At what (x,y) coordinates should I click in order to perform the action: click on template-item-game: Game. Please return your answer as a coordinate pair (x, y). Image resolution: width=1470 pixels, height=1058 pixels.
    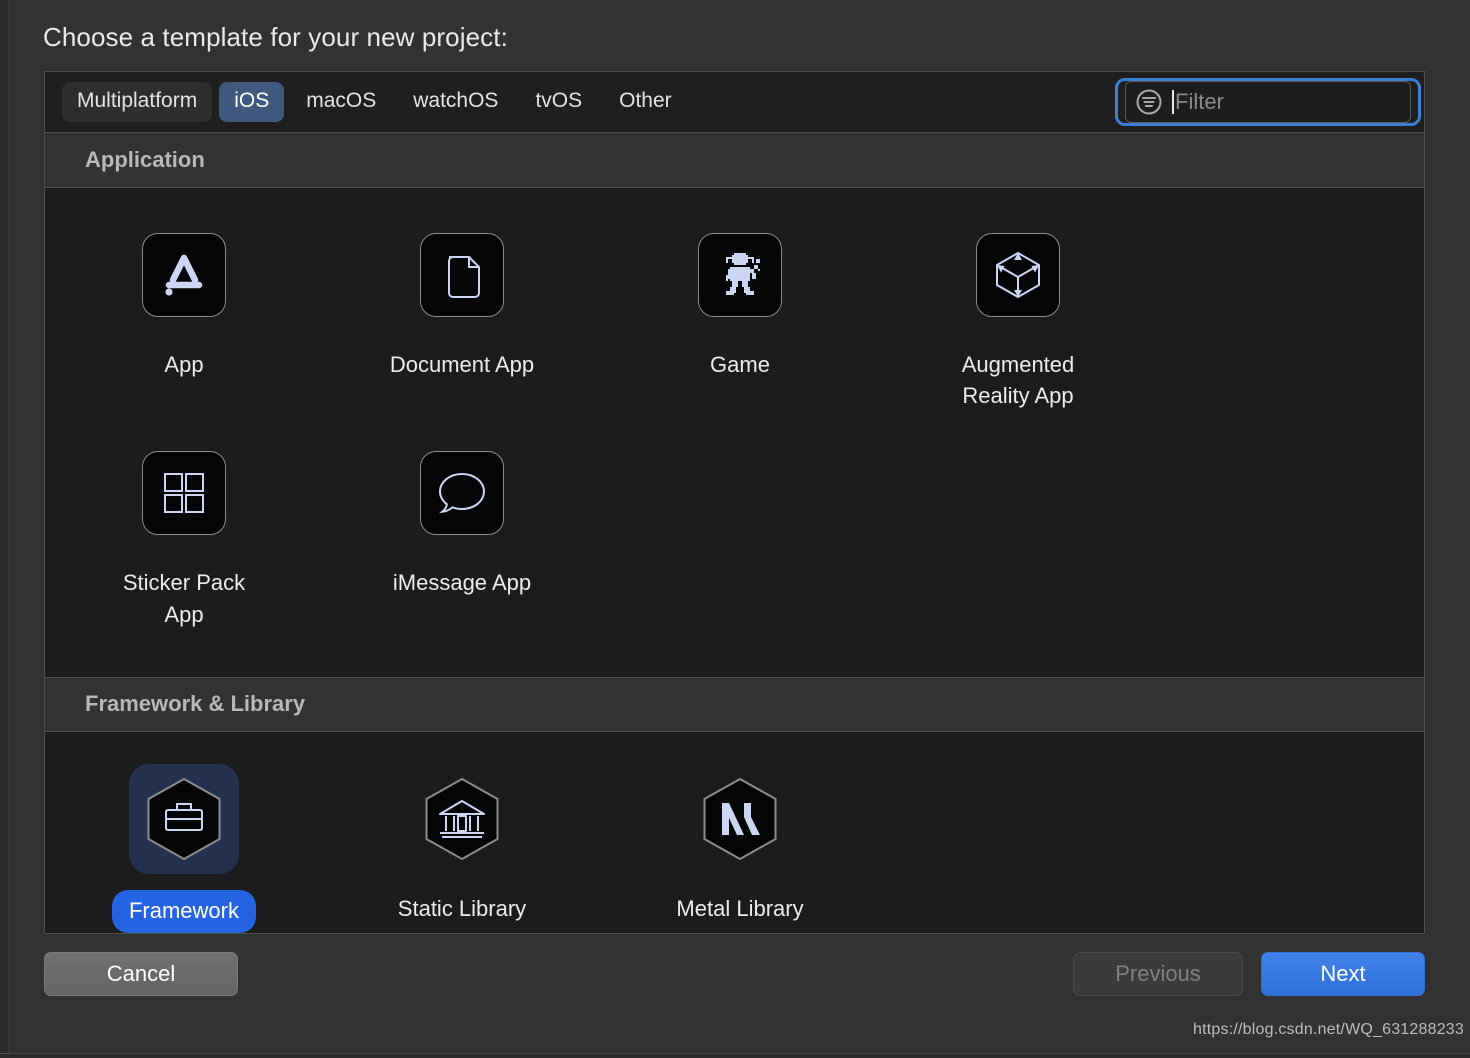
    Looking at the image, I should click on (740, 314).